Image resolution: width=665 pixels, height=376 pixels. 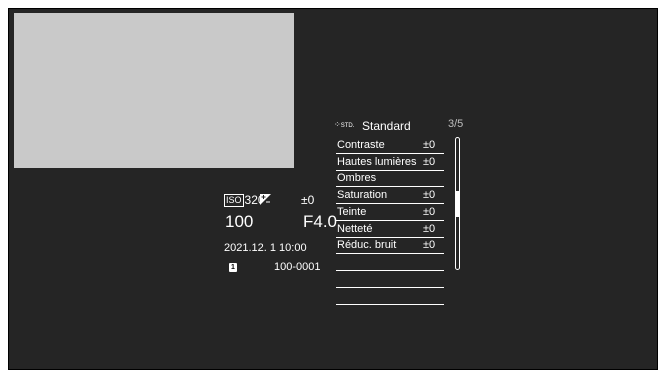 I want to click on capture-datetime: 2021.12. 1 10:00, so click(x=265, y=248).